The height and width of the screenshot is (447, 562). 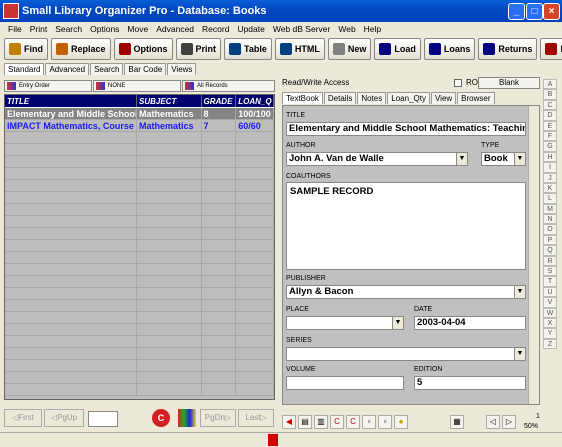 I want to click on alpha-index-q: Q, so click(x=550, y=250).